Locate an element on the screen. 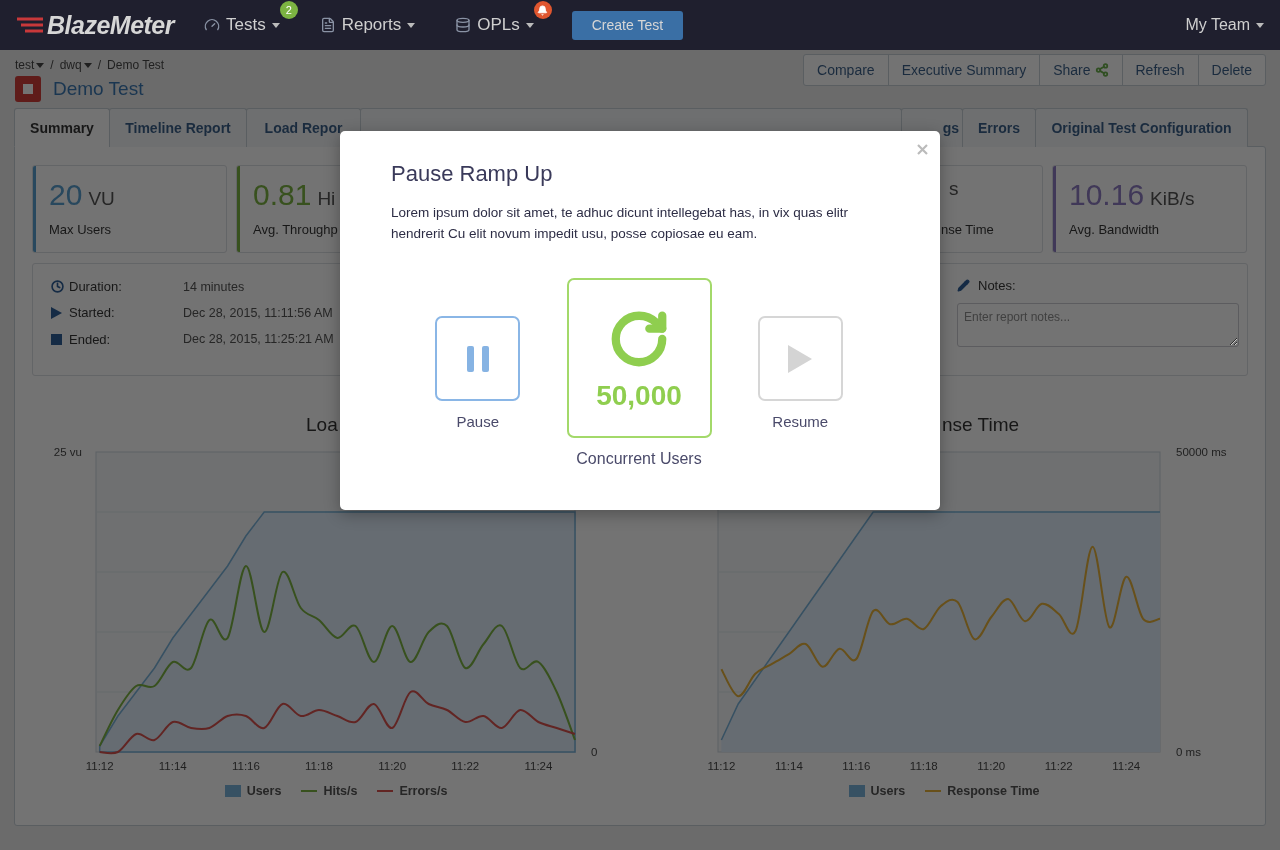 This screenshot has height=850, width=1280. legend-label: Errors/s is located at coordinates (423, 791).